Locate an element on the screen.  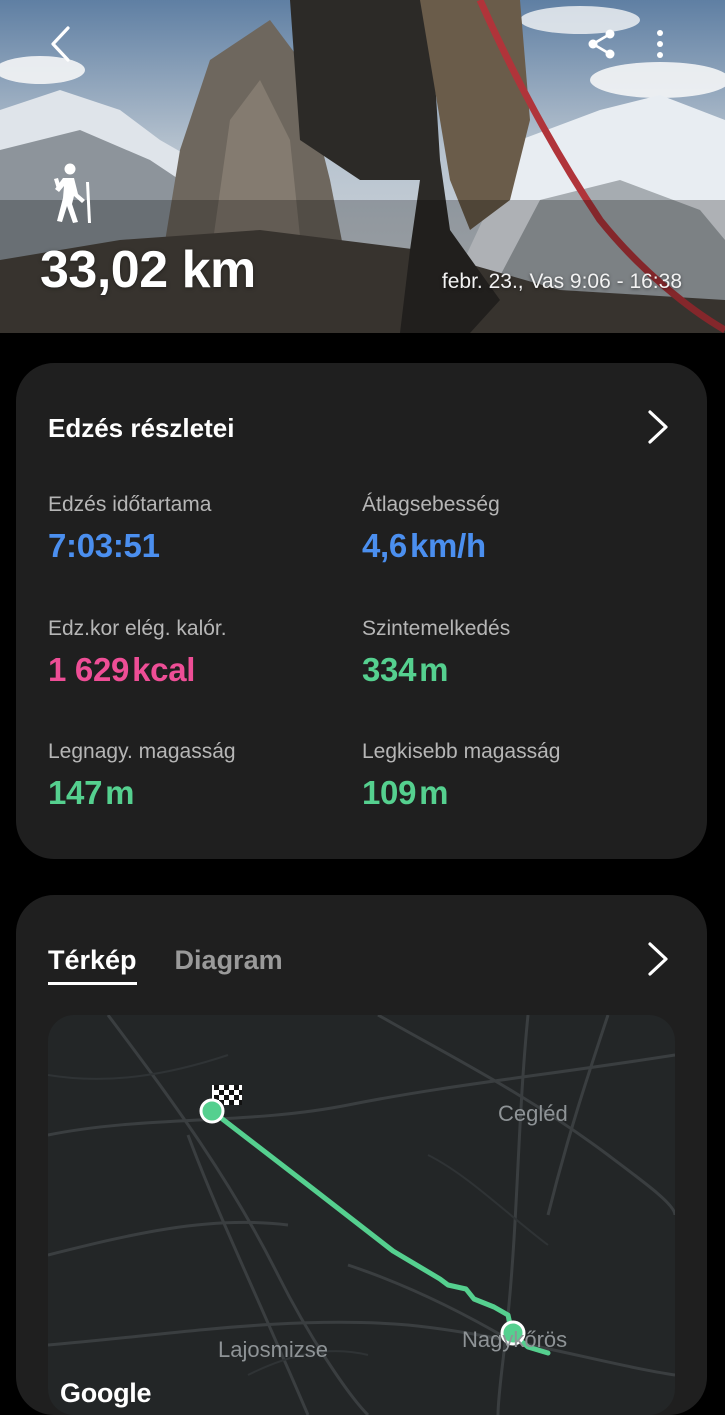
share-button is located at coordinates (602, 44).